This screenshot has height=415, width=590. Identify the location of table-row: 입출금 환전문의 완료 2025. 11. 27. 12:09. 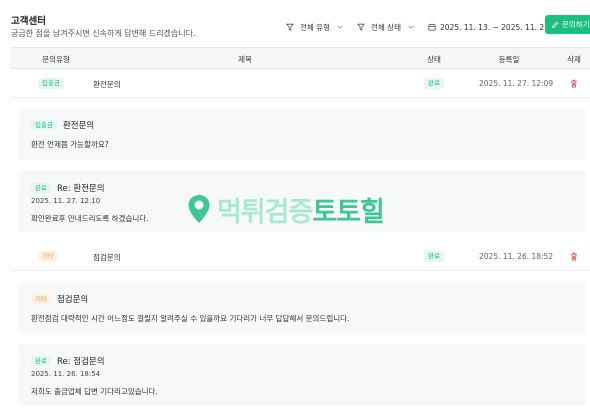
(300, 84).